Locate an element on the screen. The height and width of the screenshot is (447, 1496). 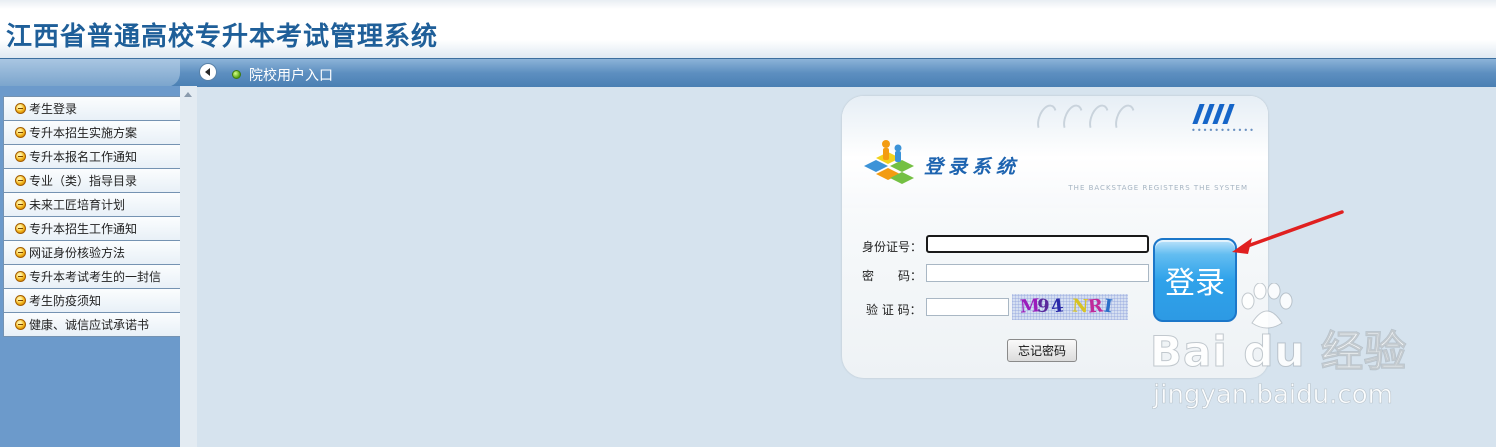
sidebar-item-label: 专业（类）指导目录 is located at coordinates (83, 181).